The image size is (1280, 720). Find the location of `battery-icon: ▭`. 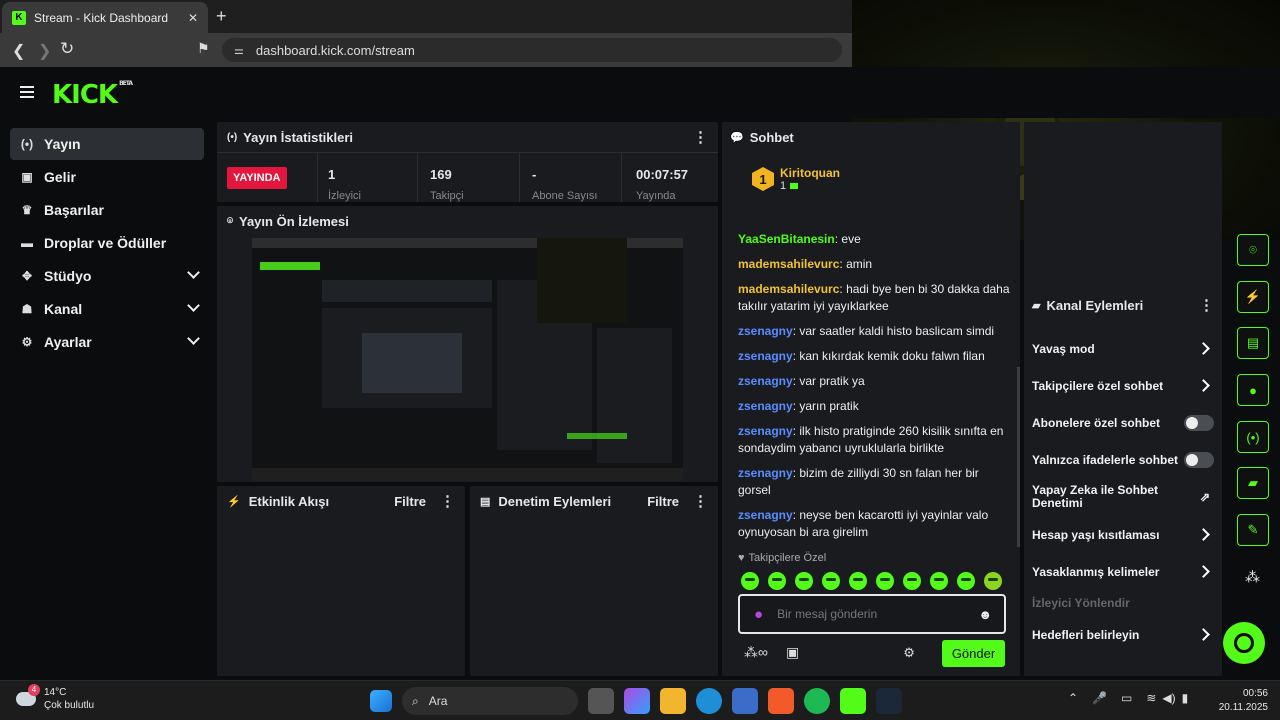

battery-icon: ▭ is located at coordinates (1126, 698).